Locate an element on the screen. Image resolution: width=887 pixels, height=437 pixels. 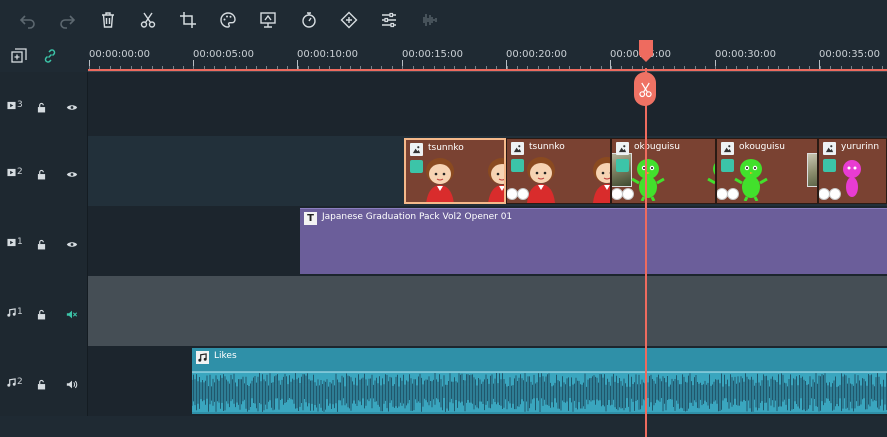
keyframe-button is located at coordinates (349, 20).